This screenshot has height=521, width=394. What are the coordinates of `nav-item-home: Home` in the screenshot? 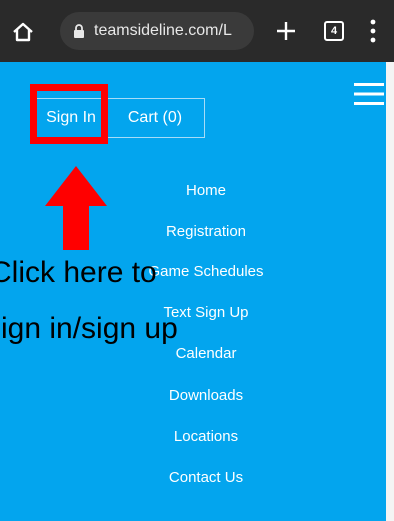 It's located at (206, 191).